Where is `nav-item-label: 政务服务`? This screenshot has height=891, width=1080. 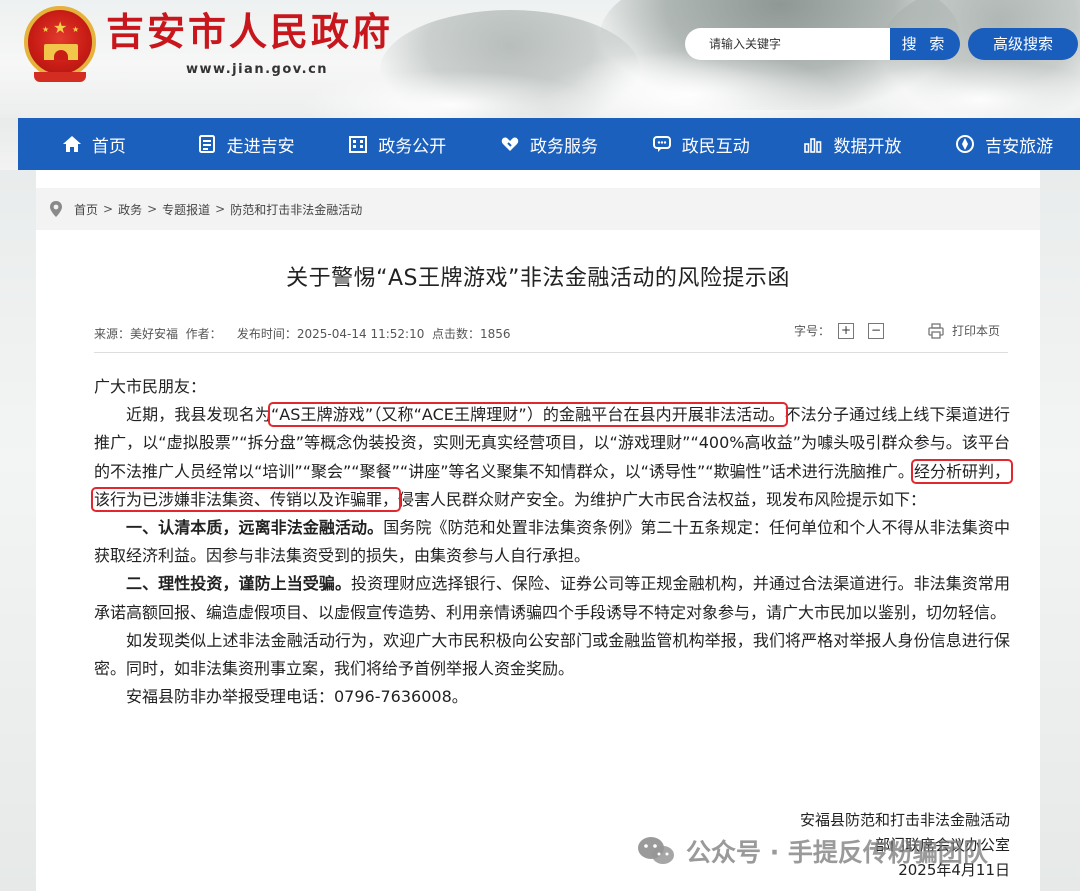 nav-item-label: 政务服务 is located at coordinates (564, 146).